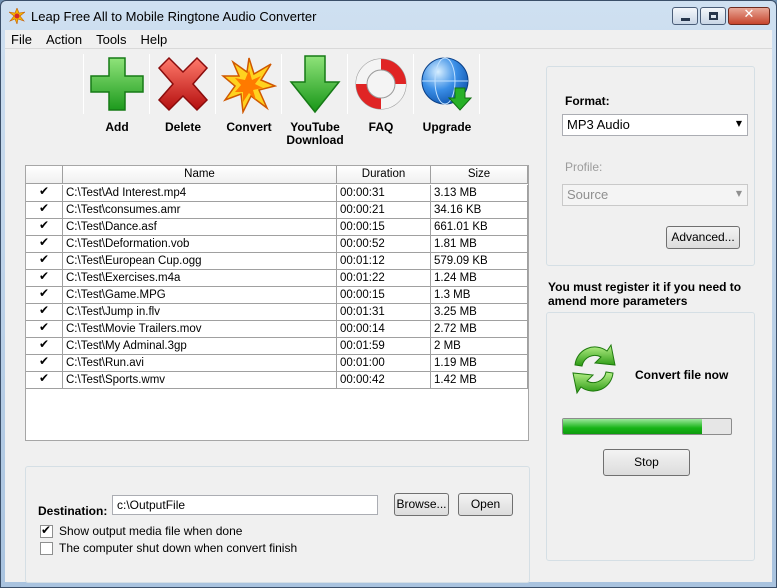 The height and width of the screenshot is (588, 777). What do you see at coordinates (738, 123) in the screenshot?
I see `dropdown-arrow-icon: ▼` at bounding box center [738, 123].